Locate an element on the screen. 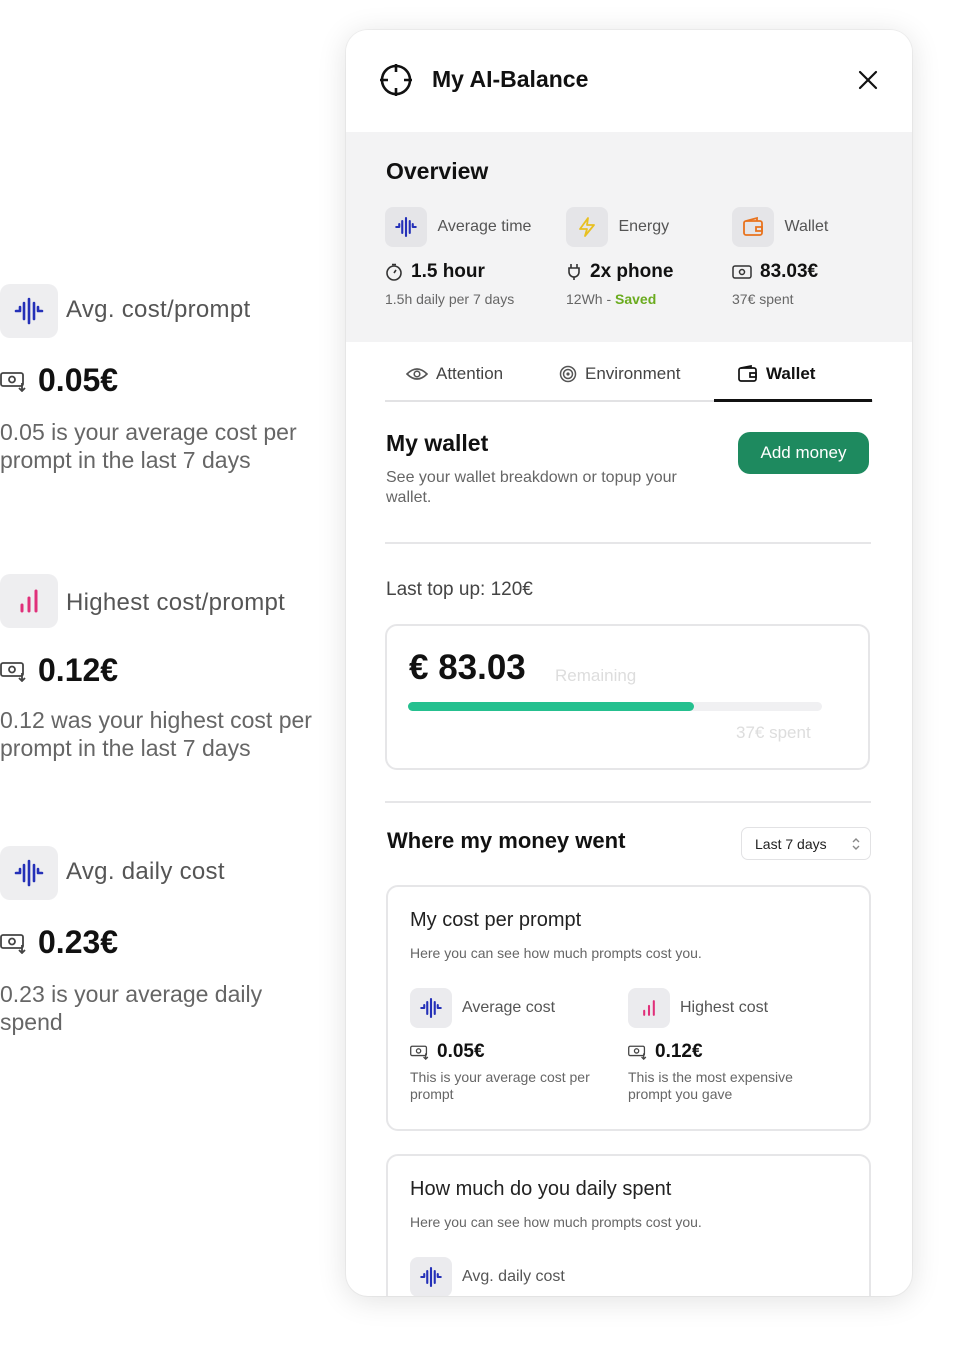  plug-icon is located at coordinates (574, 272).